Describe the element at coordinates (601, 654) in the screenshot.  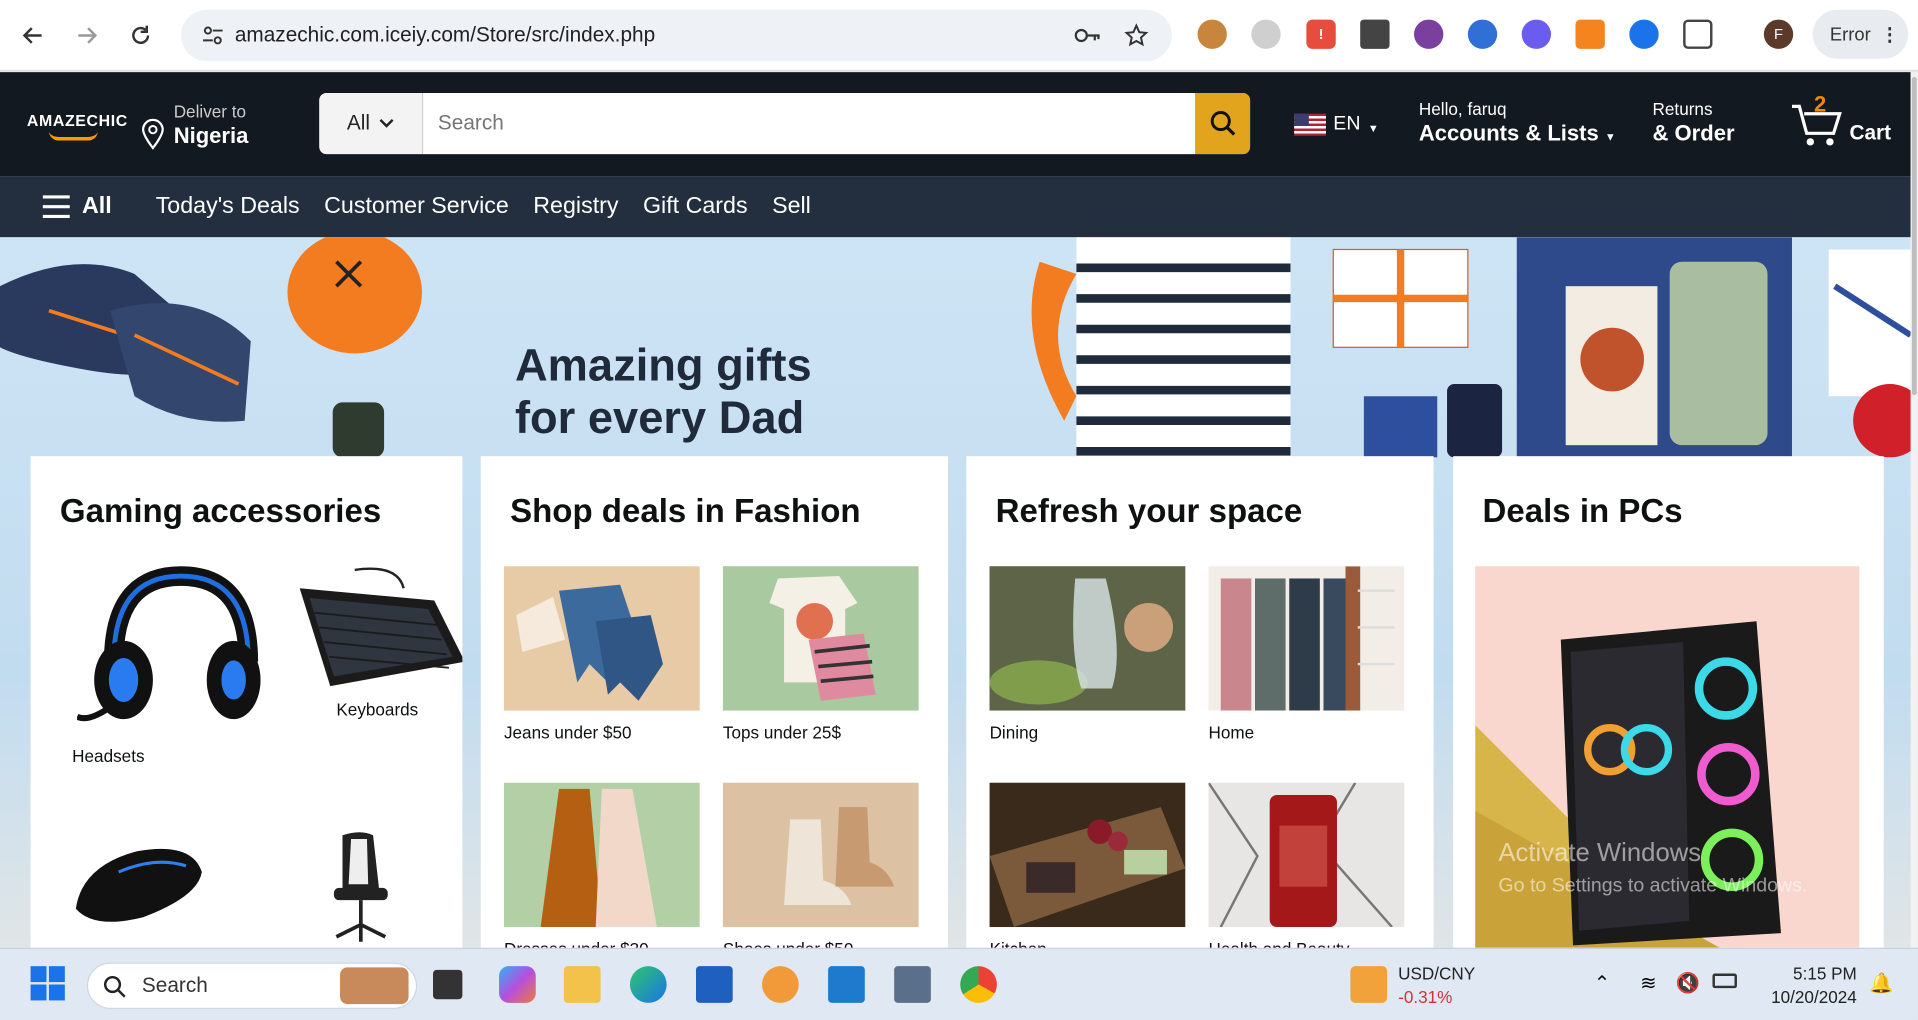
I see `tile-jeans: Jeans under $50` at that location.